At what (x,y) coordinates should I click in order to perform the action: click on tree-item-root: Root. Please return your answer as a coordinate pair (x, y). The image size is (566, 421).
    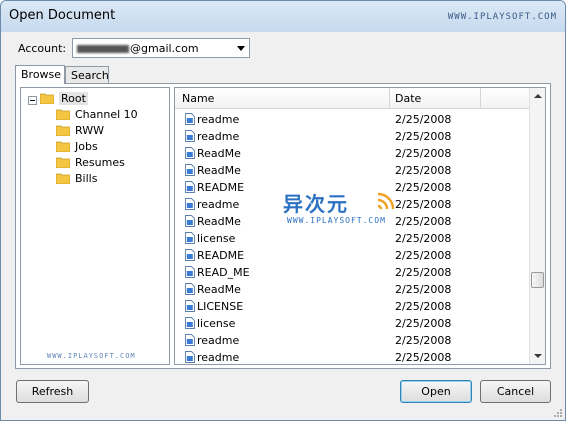
    Looking at the image, I should click on (95, 99).